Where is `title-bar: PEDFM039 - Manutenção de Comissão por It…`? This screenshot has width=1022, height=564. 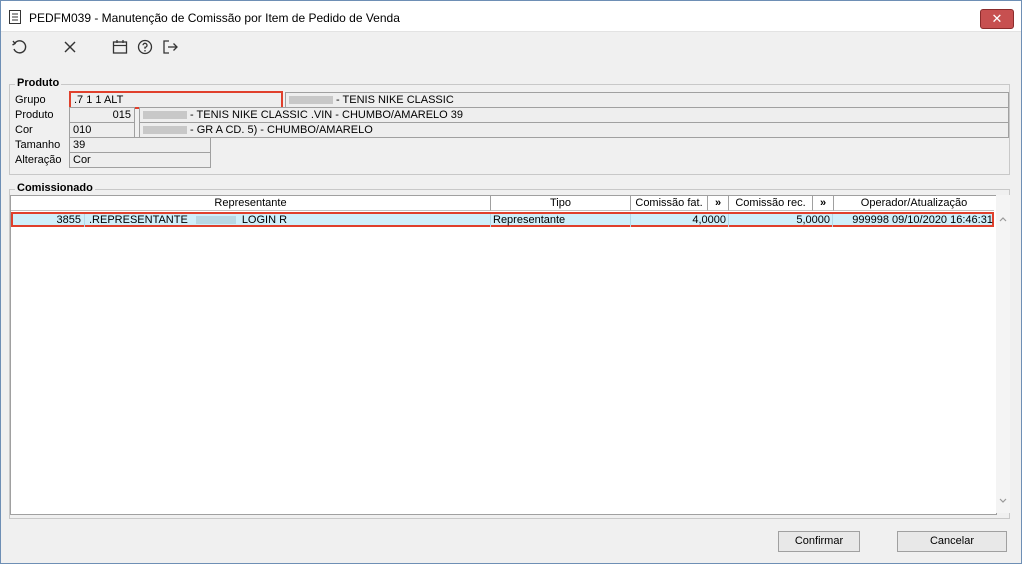
title-bar: PEDFM039 - Manutenção de Comissão por It… is located at coordinates (511, 16).